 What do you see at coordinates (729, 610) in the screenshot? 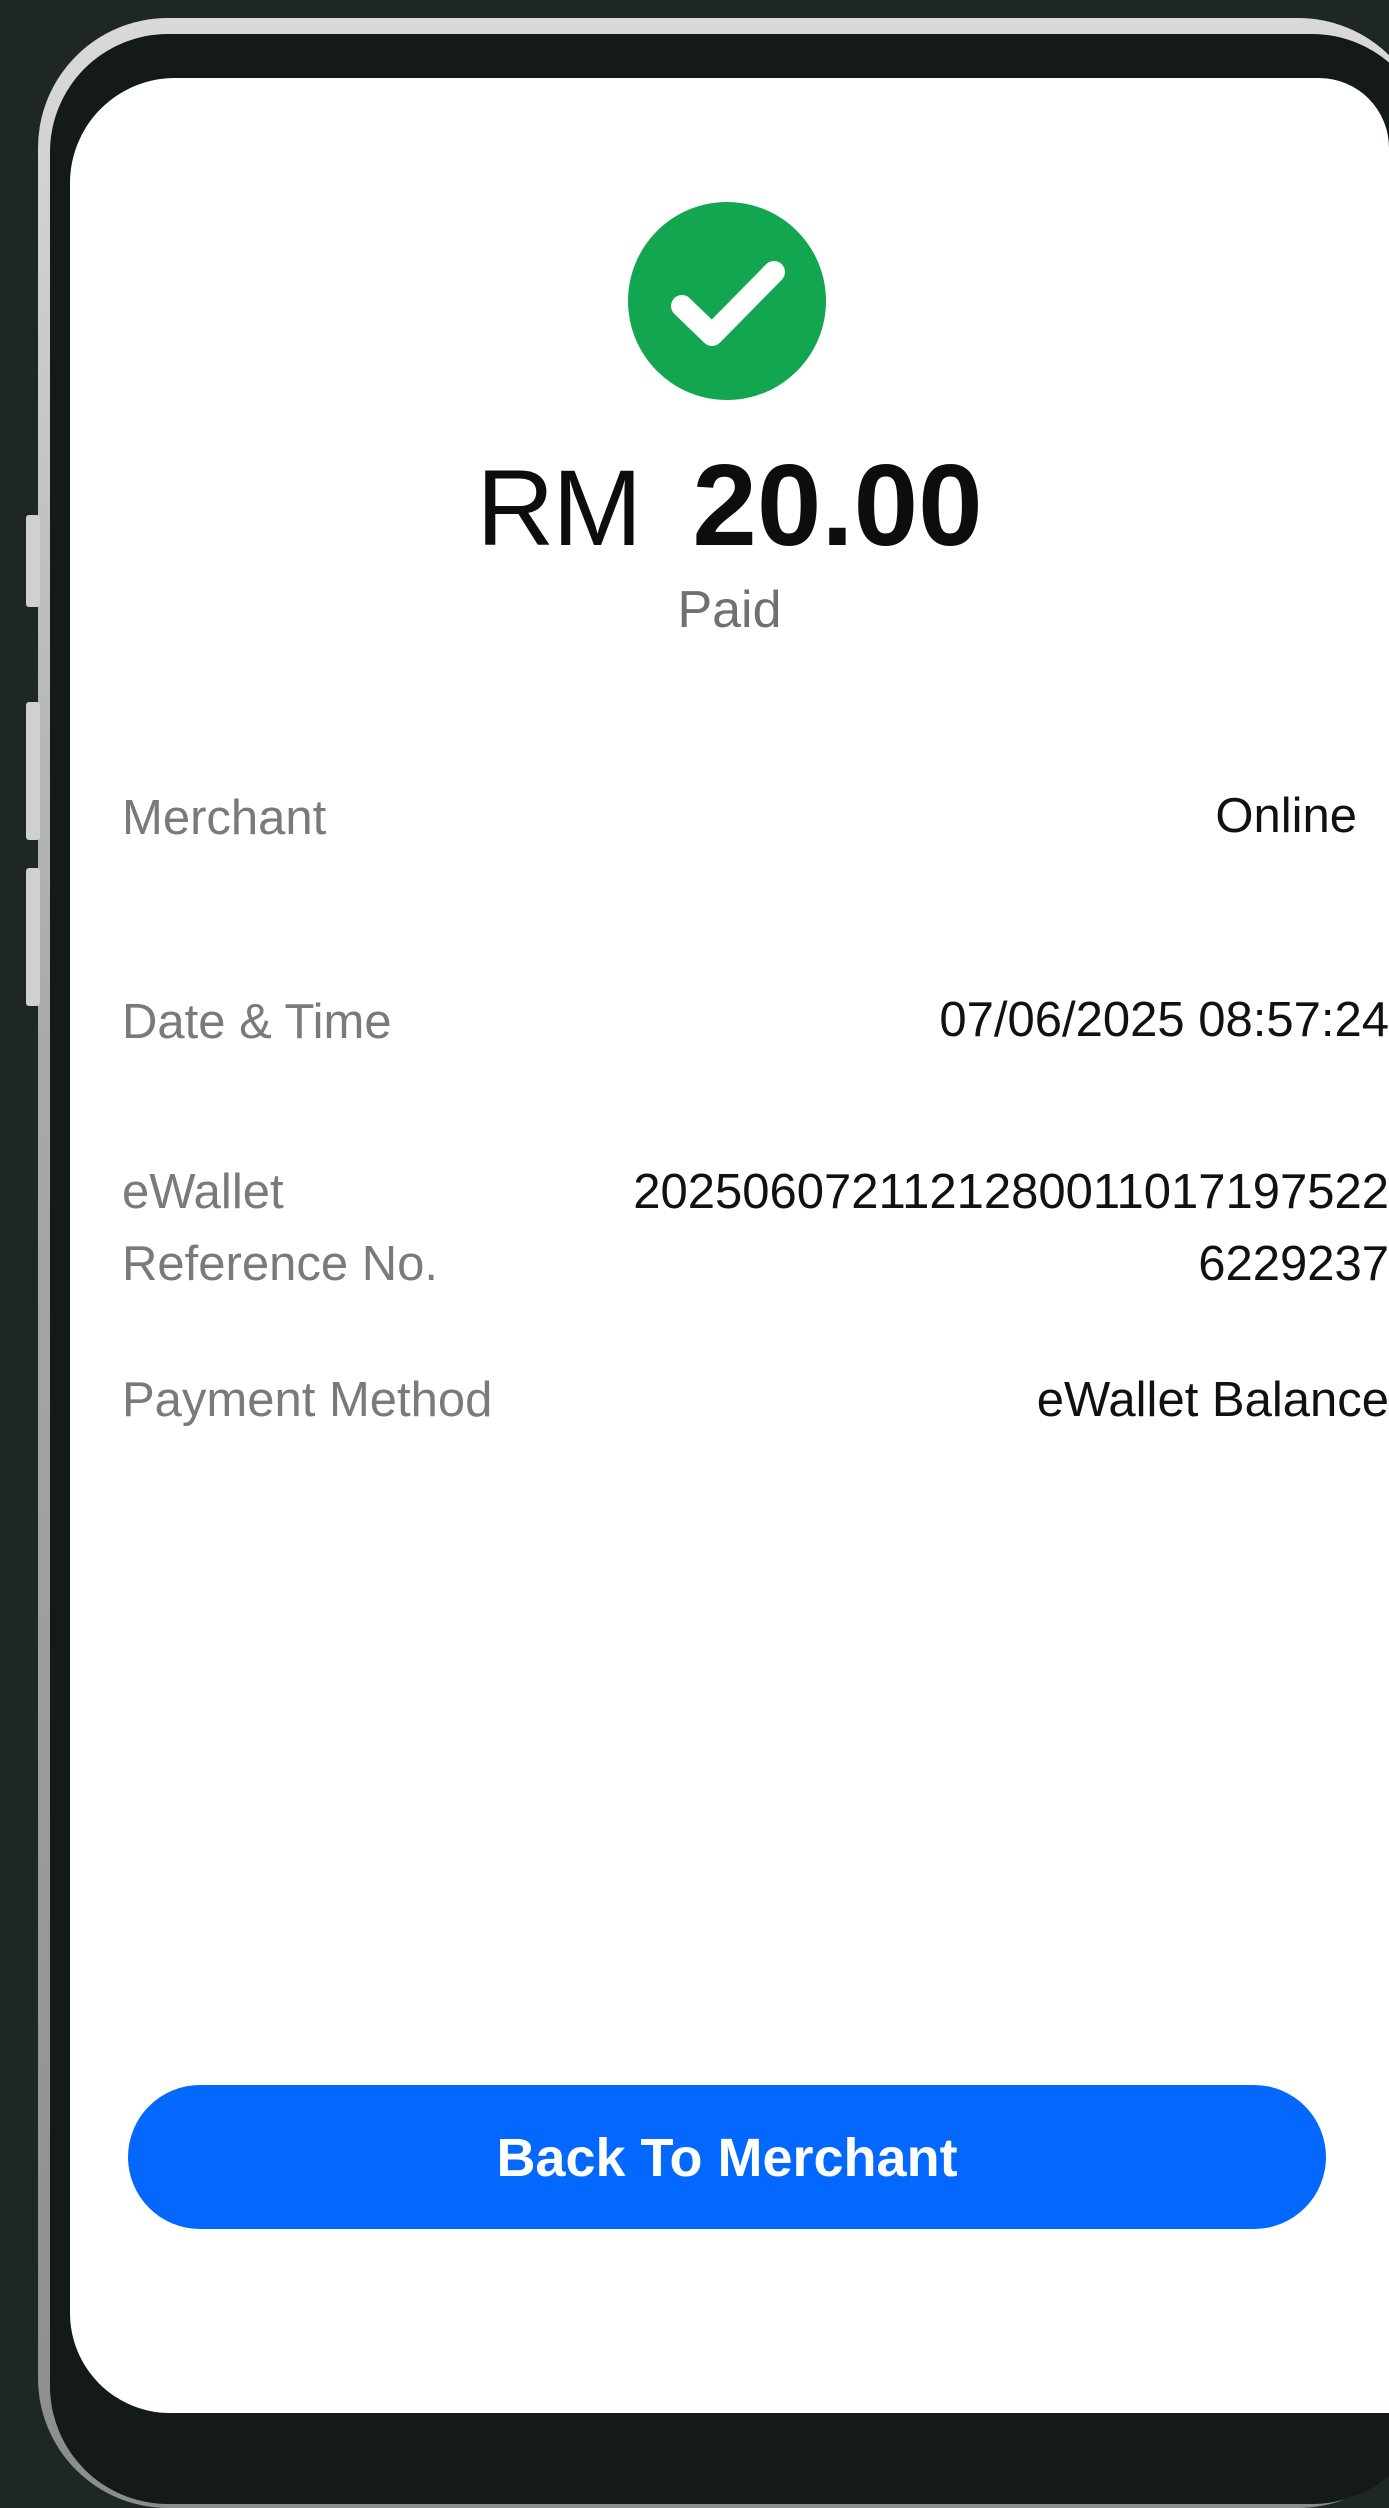
I see `payment-status: Paid` at bounding box center [729, 610].